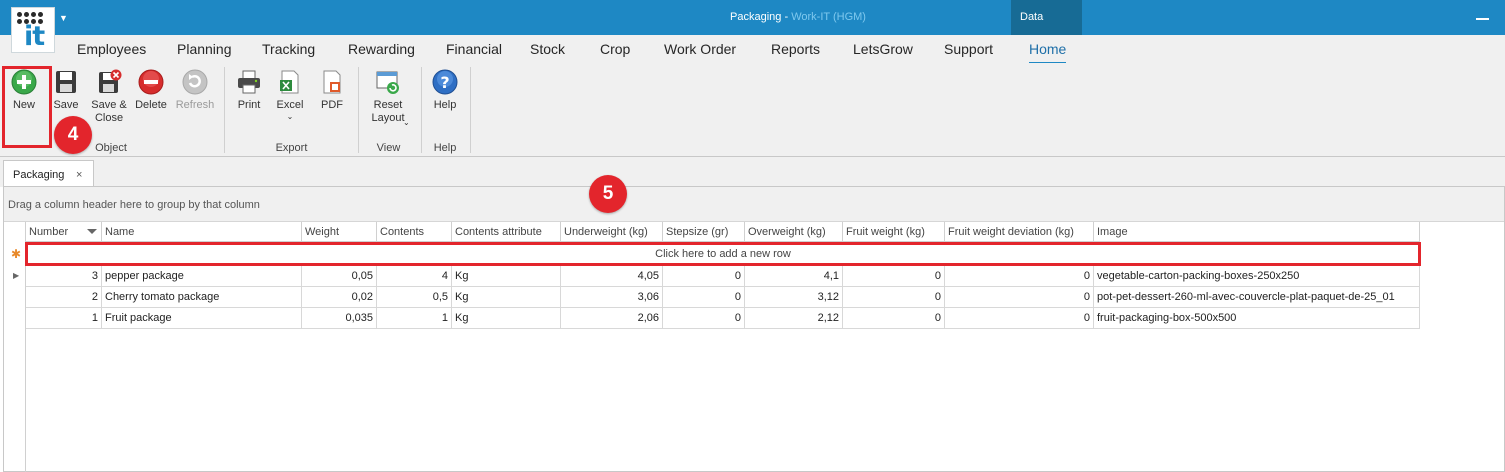 The width and height of the screenshot is (1505, 472). I want to click on column-header-label: Underweight (kg), so click(606, 232).